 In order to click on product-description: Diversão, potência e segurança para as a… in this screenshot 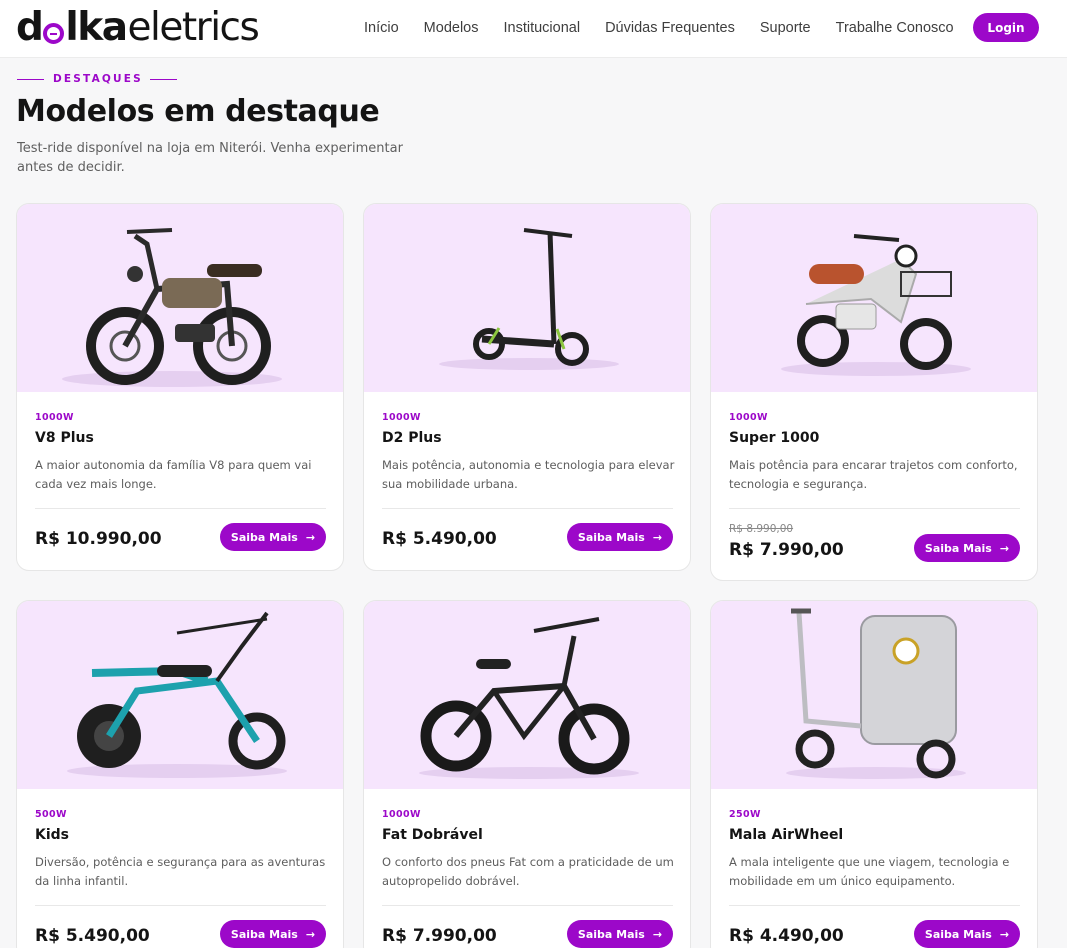, I will do `click(180, 871)`.